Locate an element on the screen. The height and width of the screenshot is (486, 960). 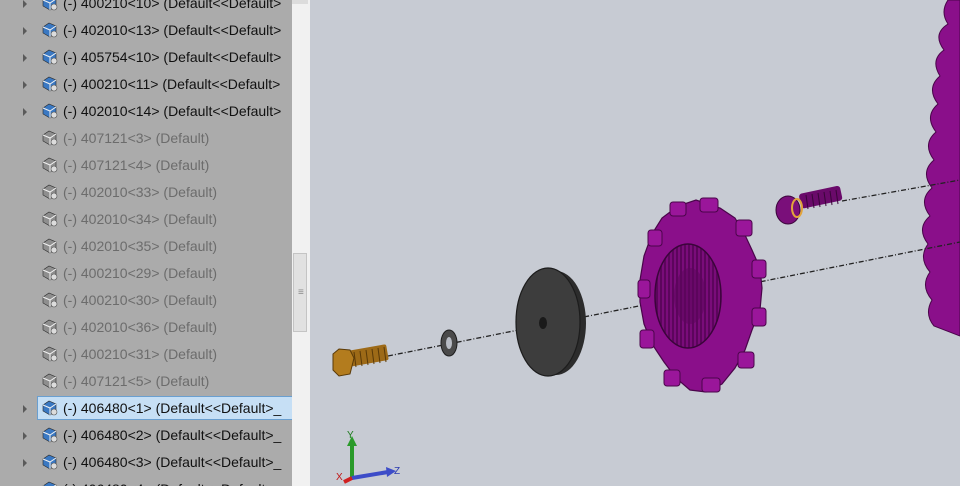
tree-item-label: (-) 407121<3> (Default) is located at coordinates (136, 138).